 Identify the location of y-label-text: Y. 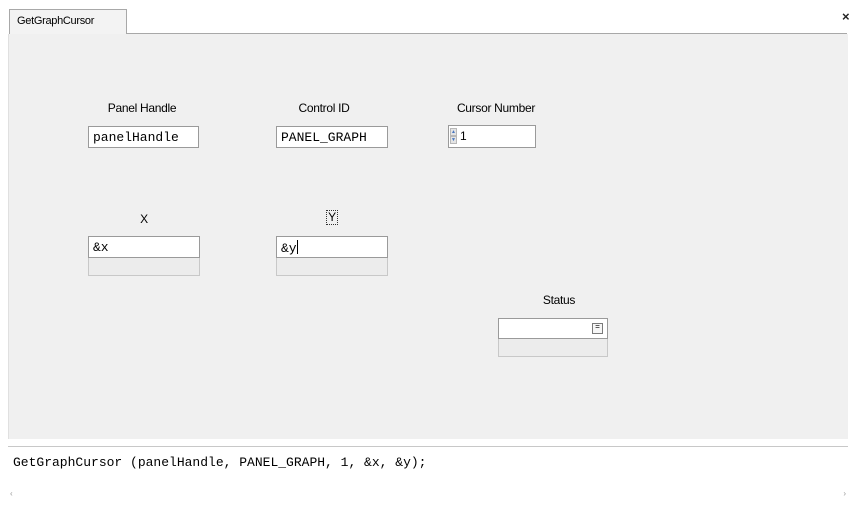
(332, 217).